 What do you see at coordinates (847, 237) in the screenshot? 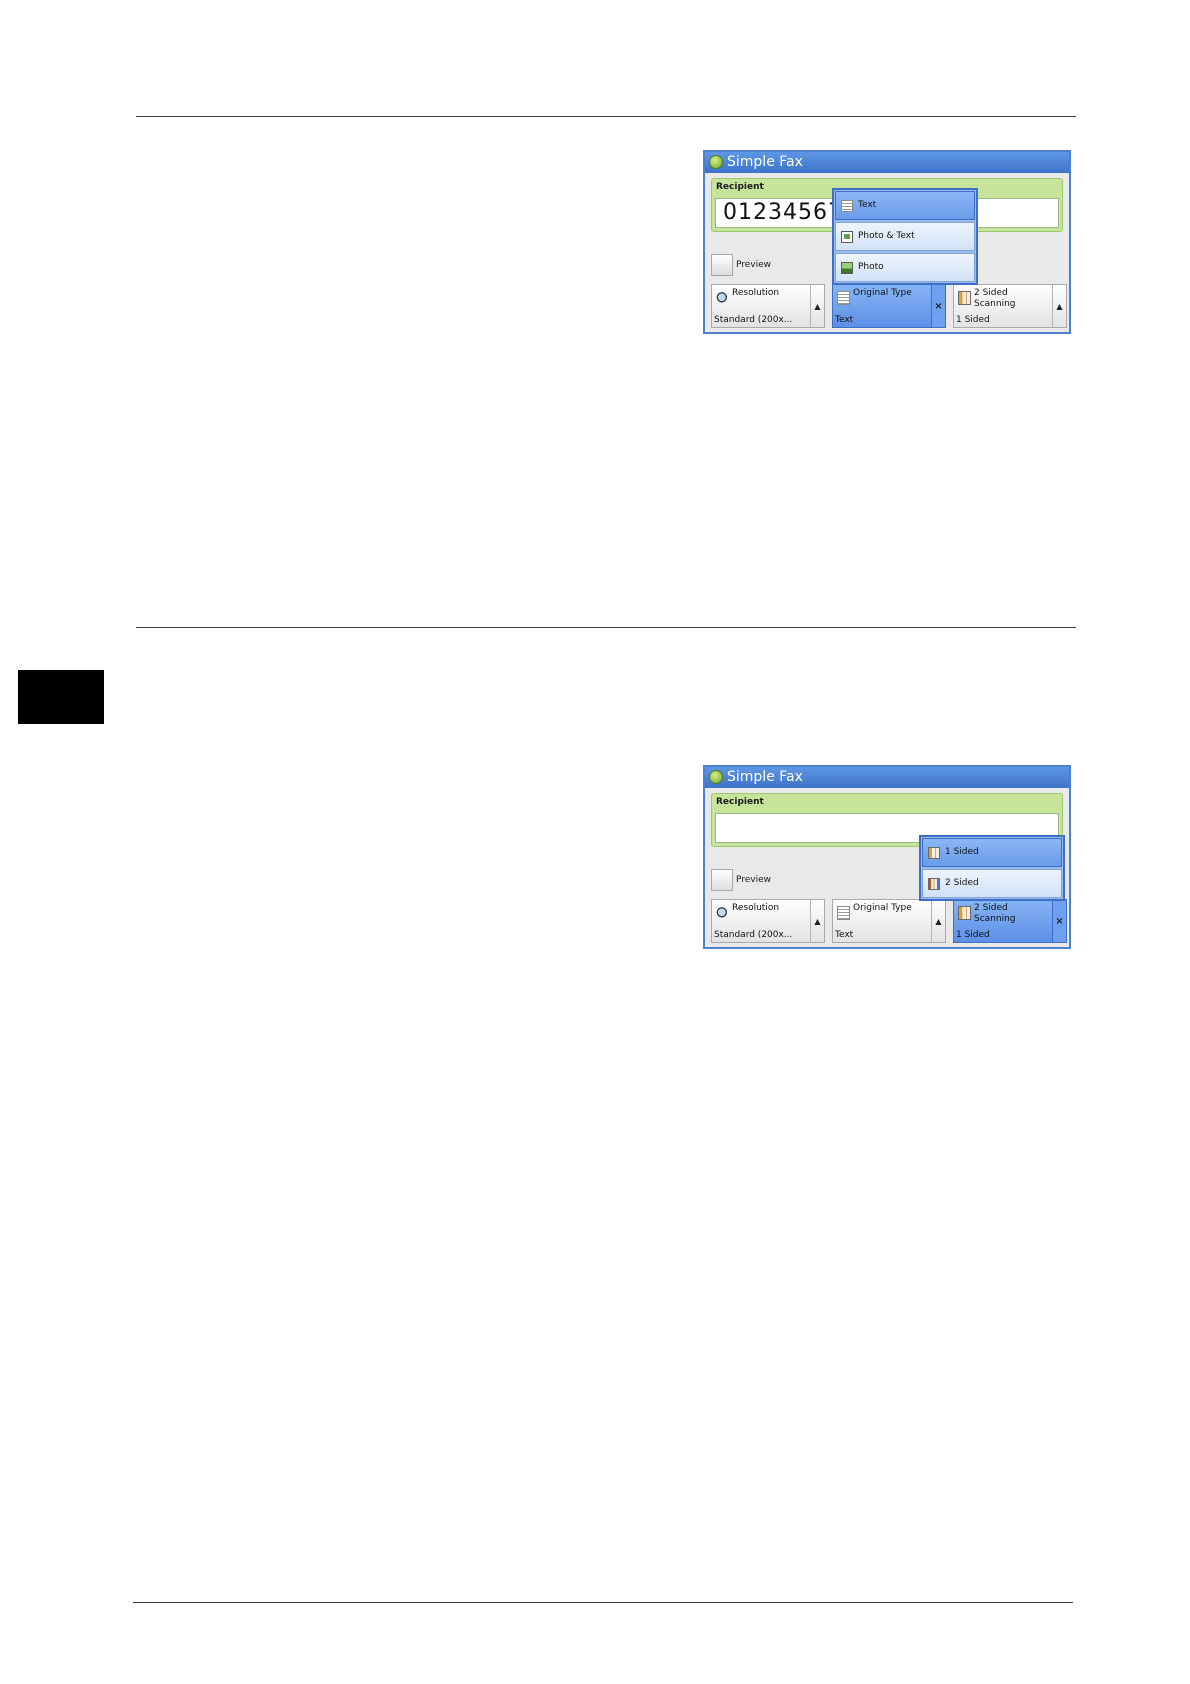
I see `photo-text-icon` at bounding box center [847, 237].